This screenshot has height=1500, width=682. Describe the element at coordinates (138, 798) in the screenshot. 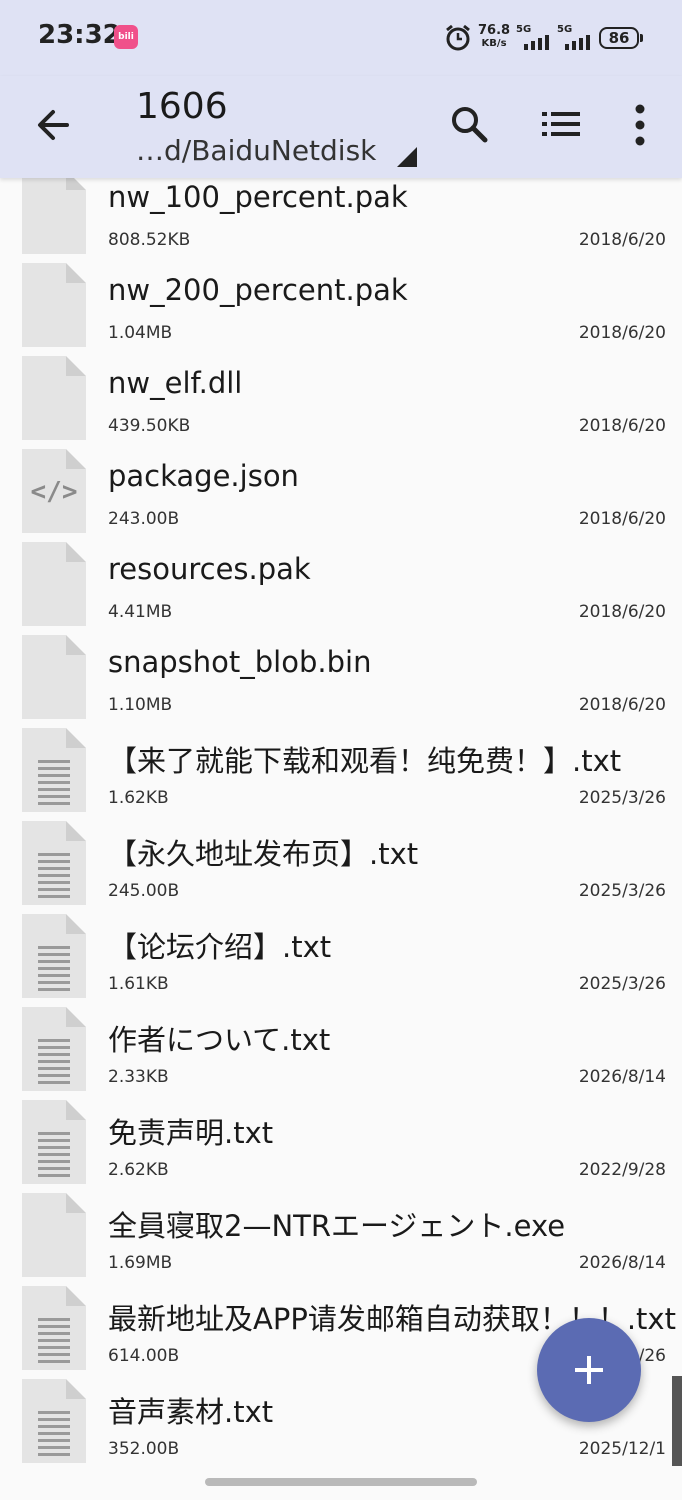

I see `file-size: 1.62KB` at that location.